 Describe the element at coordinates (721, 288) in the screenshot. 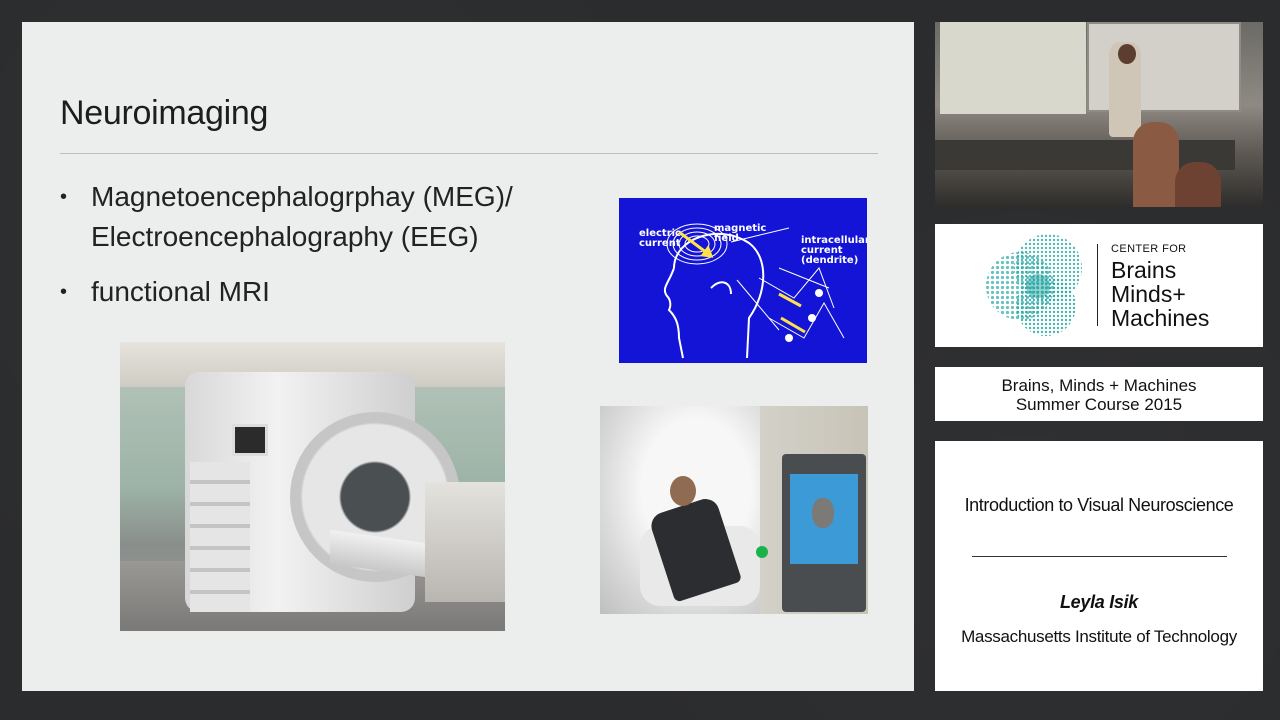

I see `ear-outline` at that location.